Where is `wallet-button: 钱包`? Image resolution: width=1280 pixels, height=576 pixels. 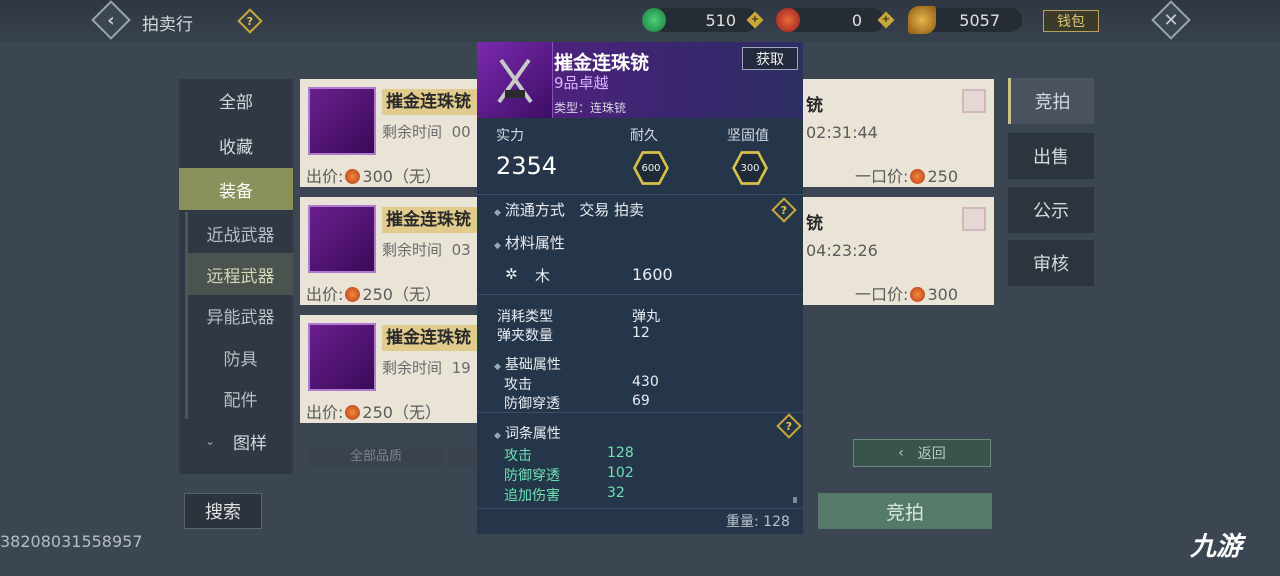
wallet-button: 钱包 is located at coordinates (1071, 21).